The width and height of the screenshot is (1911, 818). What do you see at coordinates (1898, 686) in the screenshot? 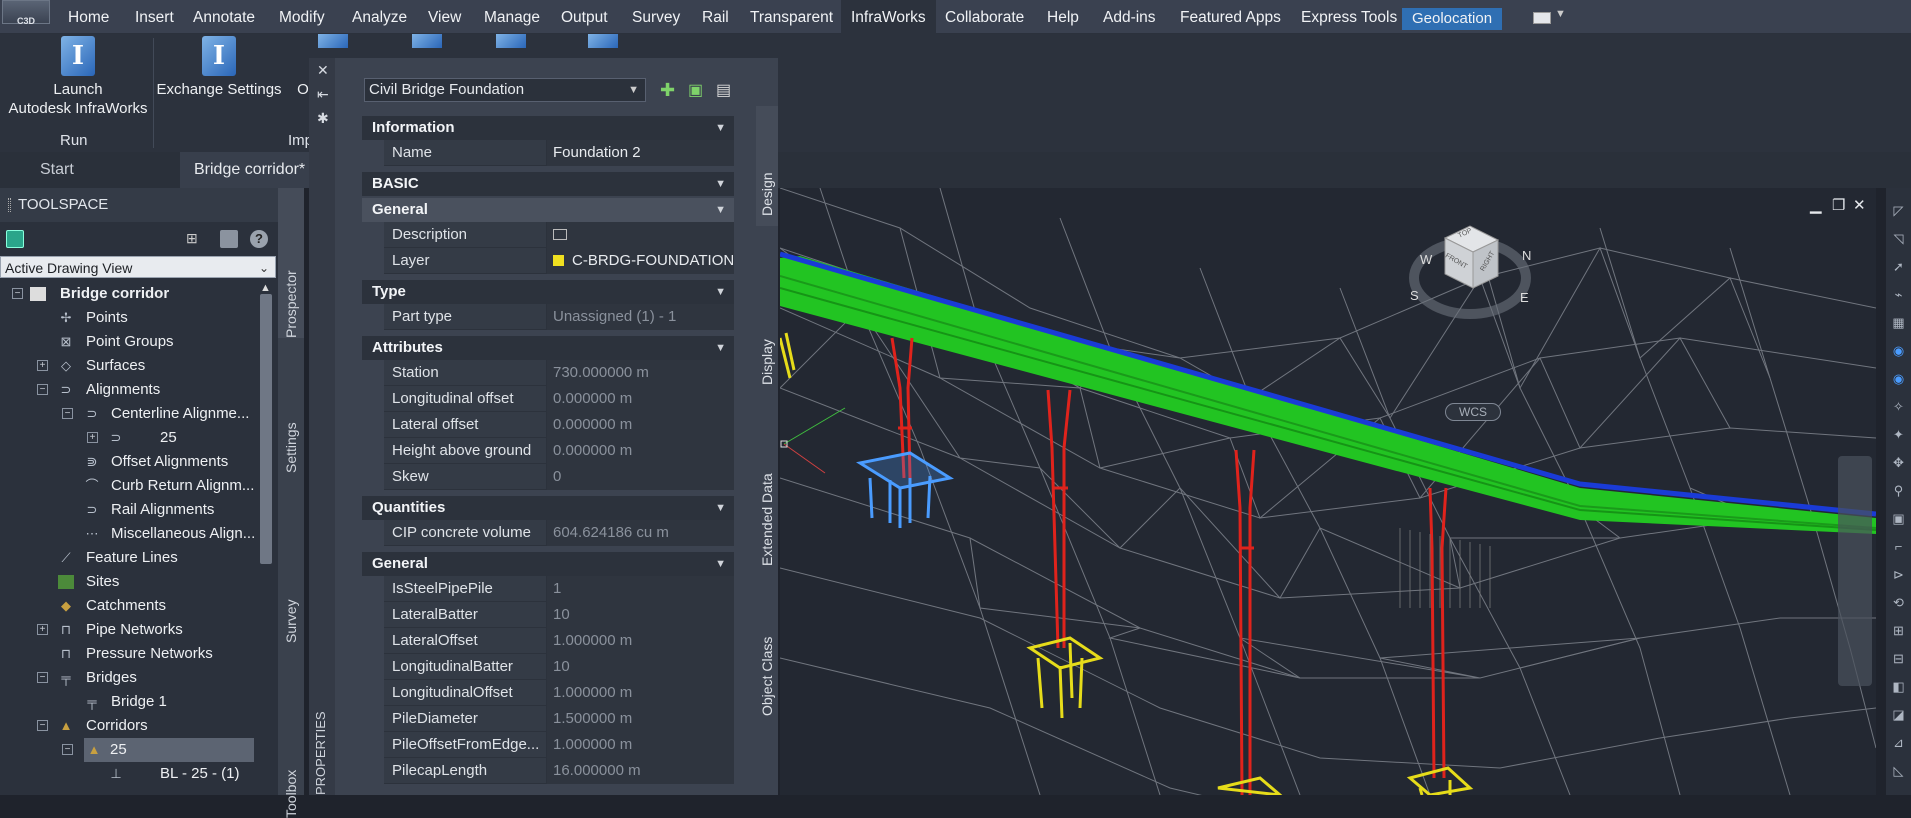
I see `tool-icon: ◧` at bounding box center [1898, 686].